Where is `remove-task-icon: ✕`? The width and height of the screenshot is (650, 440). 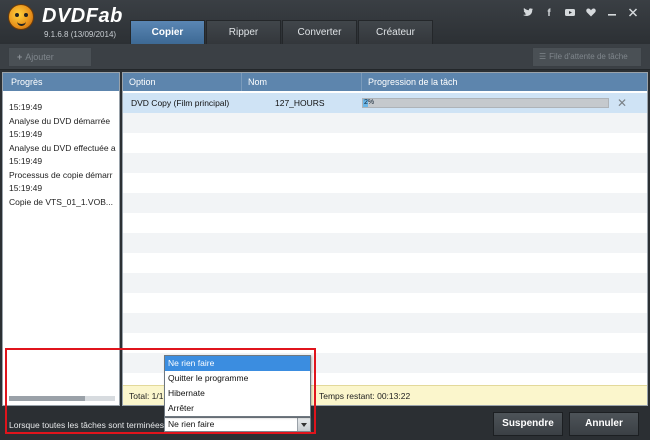
remove-task-icon: ✕ is located at coordinates (622, 103).